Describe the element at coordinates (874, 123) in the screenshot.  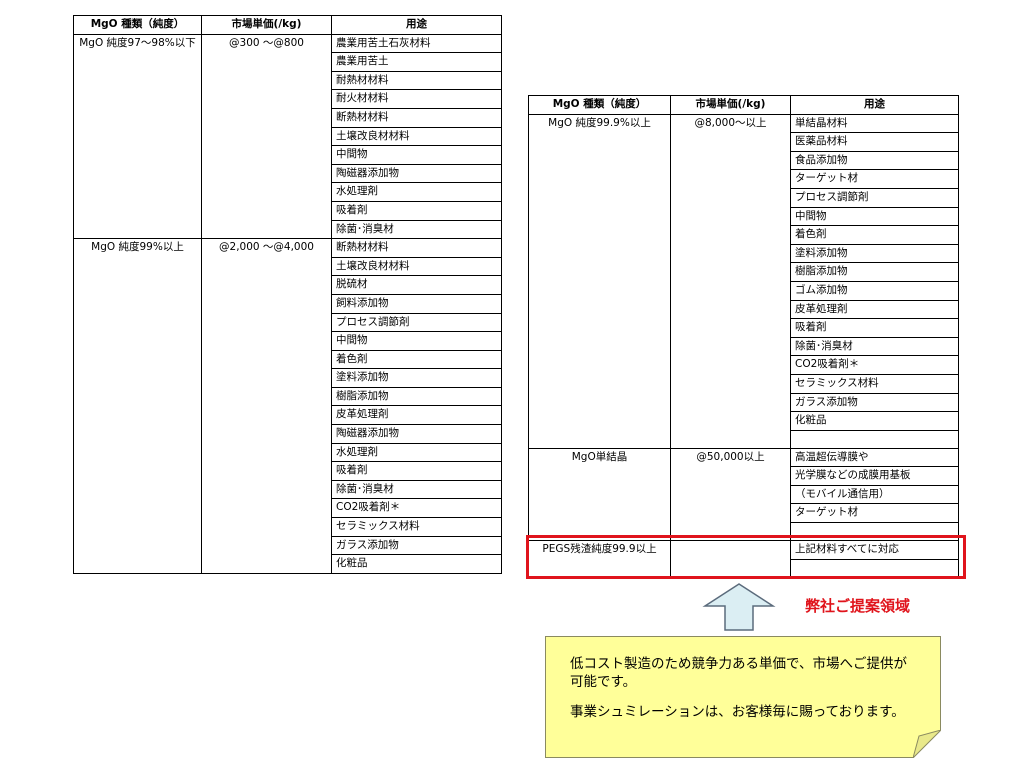
I see `use-cell: 単結晶材料` at that location.